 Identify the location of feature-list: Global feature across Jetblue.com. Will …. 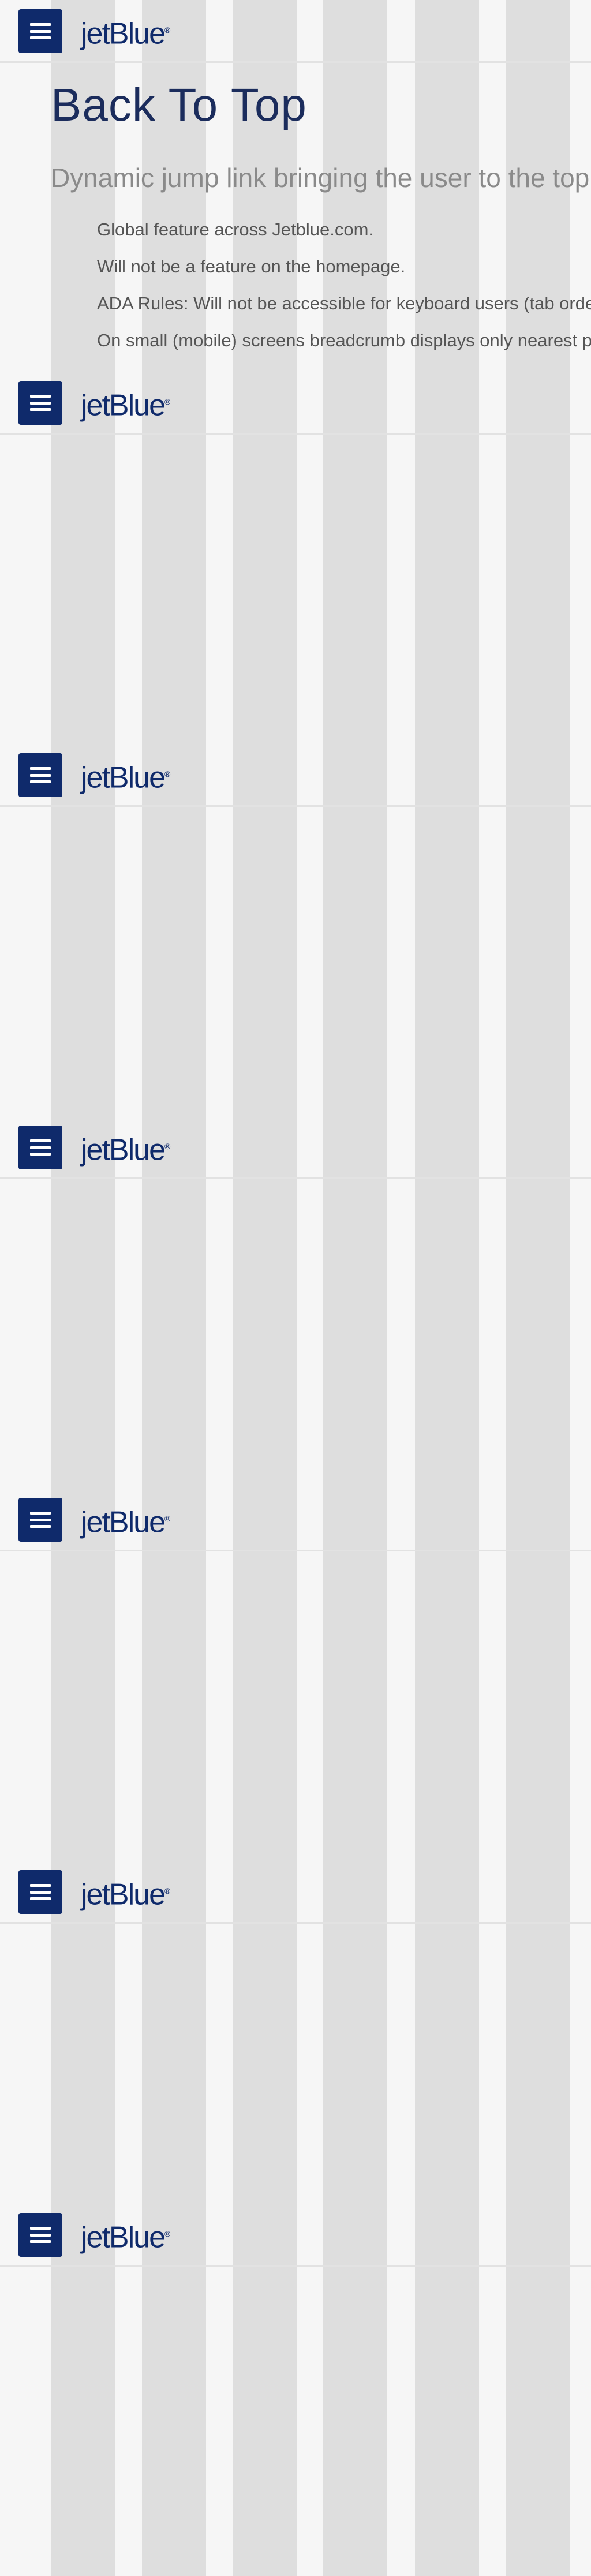
(321, 285).